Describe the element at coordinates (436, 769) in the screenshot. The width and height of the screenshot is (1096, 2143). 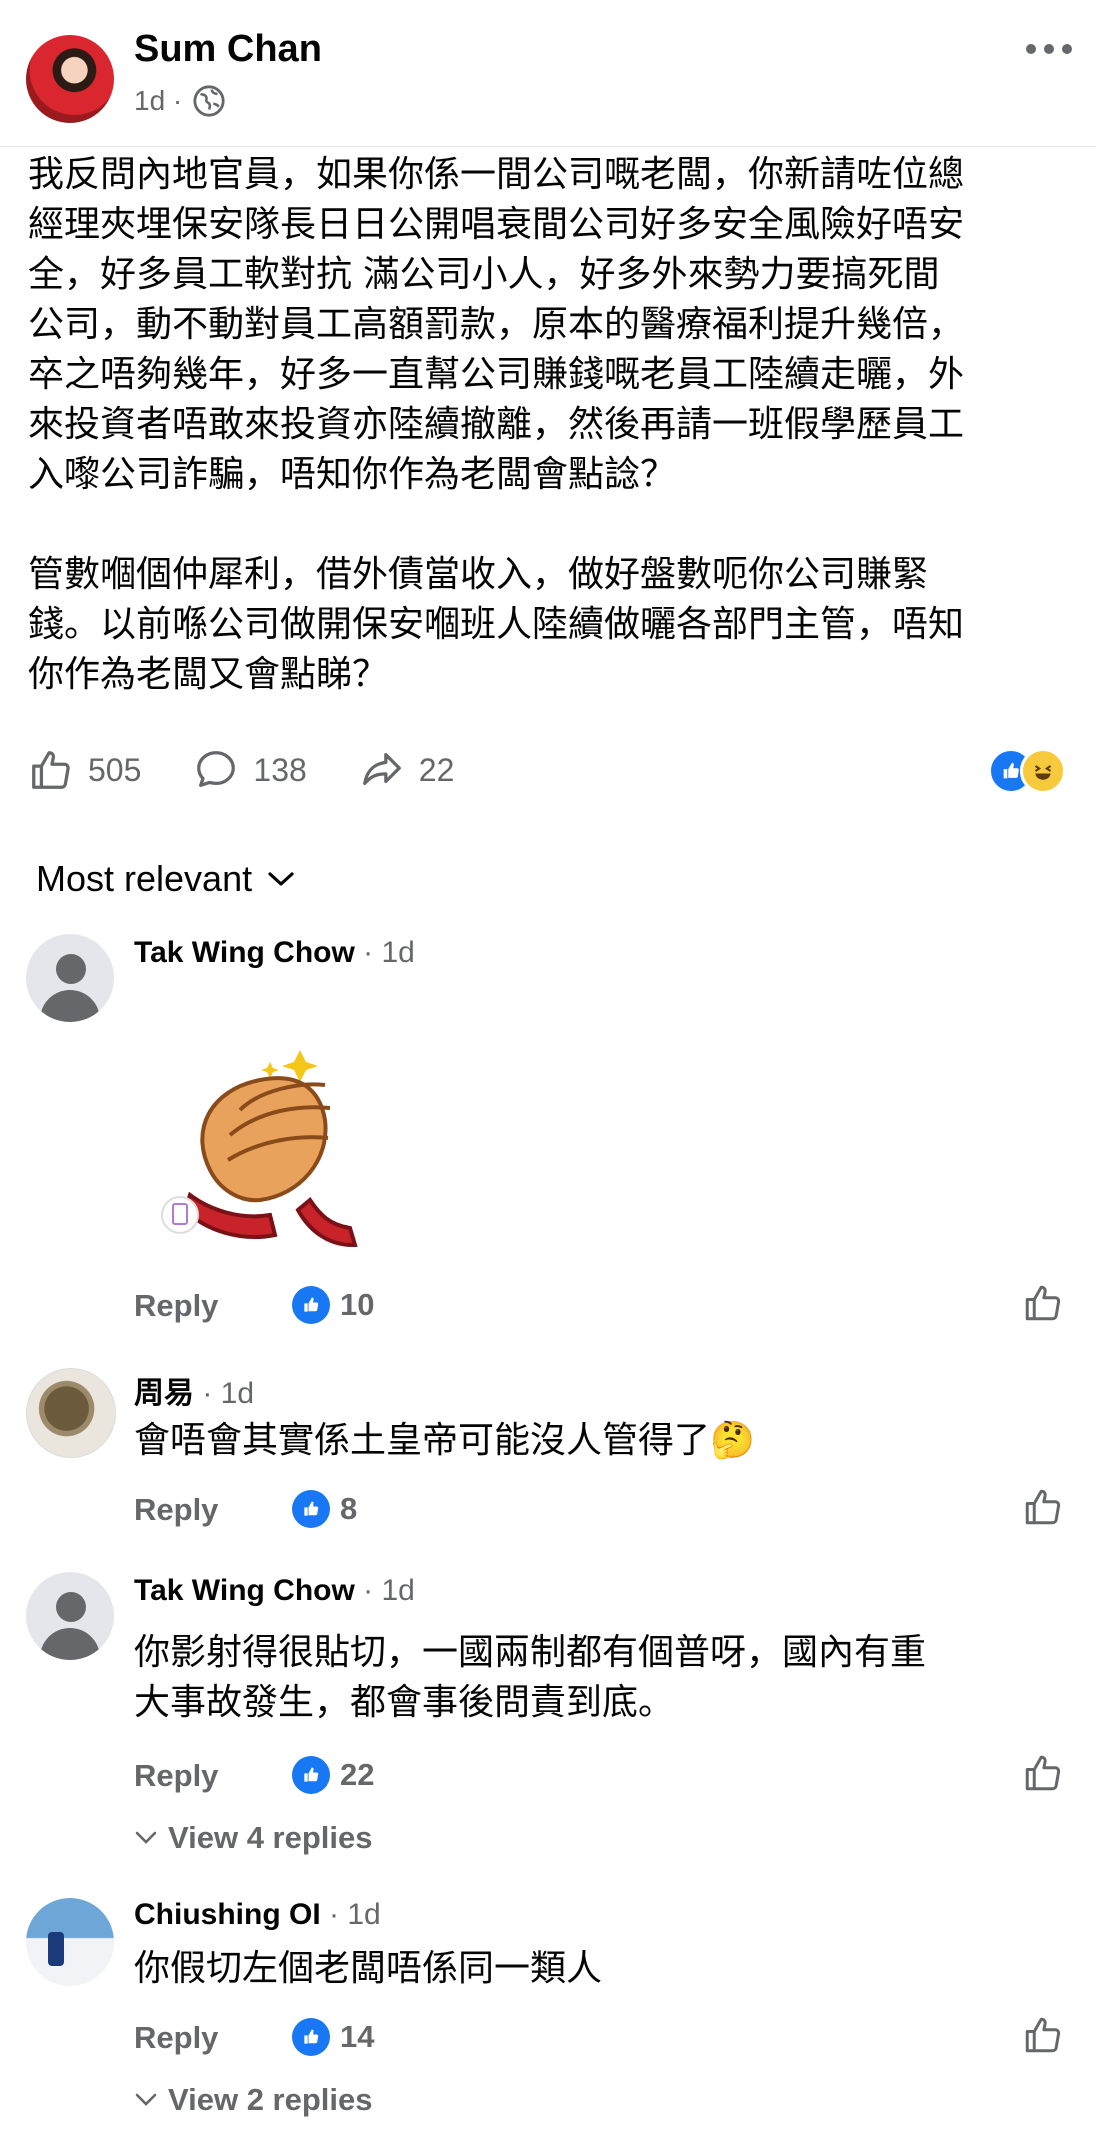
I see `share-count: 22` at that location.